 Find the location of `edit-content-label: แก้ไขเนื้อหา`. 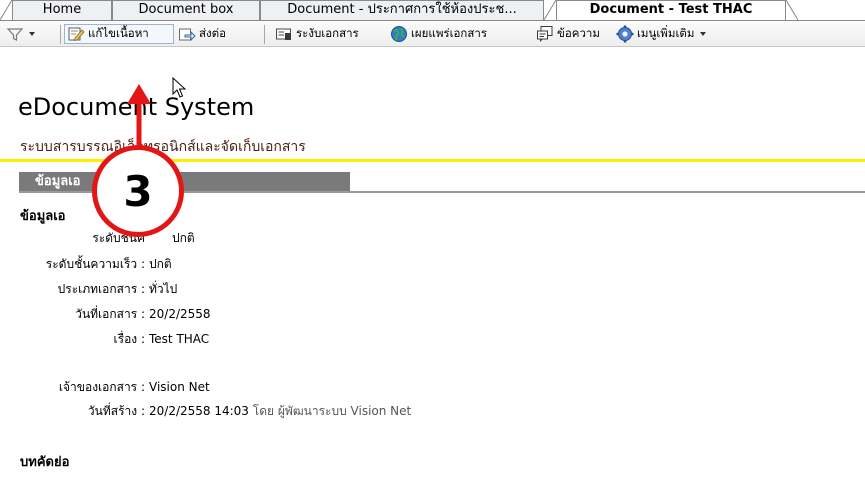

edit-content-label: แก้ไขเนื้อหา is located at coordinates (118, 33).